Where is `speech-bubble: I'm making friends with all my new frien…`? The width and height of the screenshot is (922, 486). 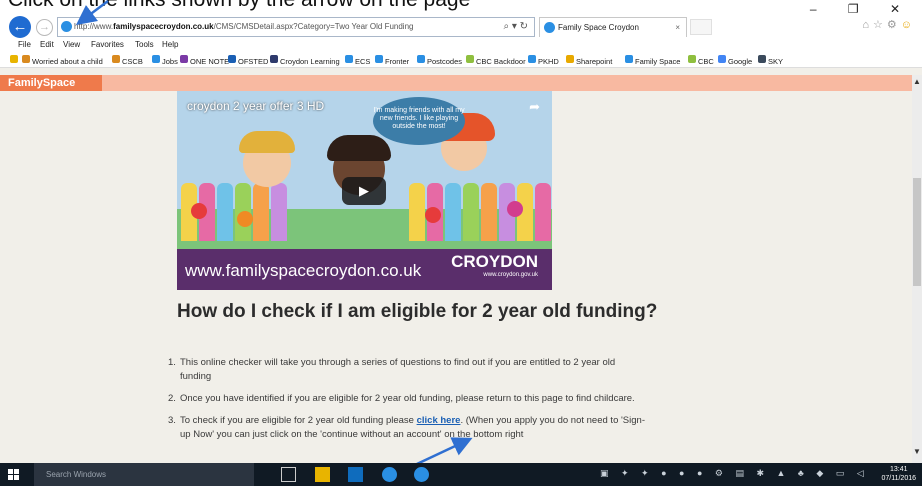
speech-bubble: I'm making friends with all my new frien… is located at coordinates (419, 121).